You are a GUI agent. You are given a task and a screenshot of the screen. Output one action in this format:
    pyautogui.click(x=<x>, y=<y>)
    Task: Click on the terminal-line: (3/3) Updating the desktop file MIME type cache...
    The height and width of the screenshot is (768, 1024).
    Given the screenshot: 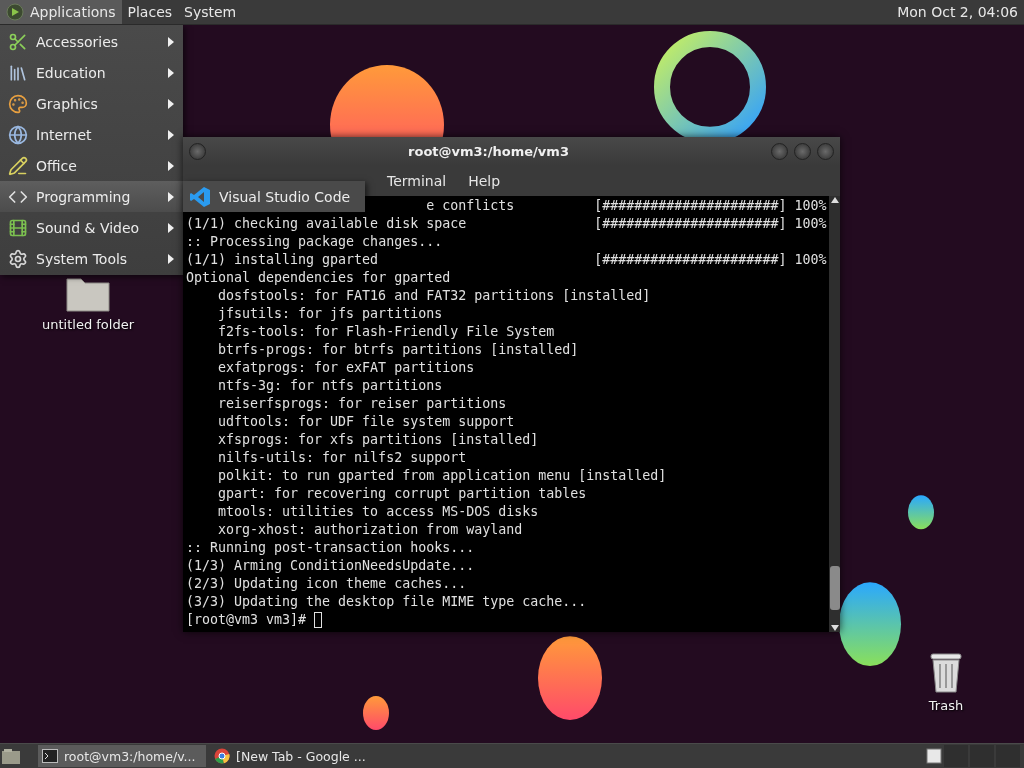 What is the action you would take?
    pyautogui.click(x=386, y=602)
    